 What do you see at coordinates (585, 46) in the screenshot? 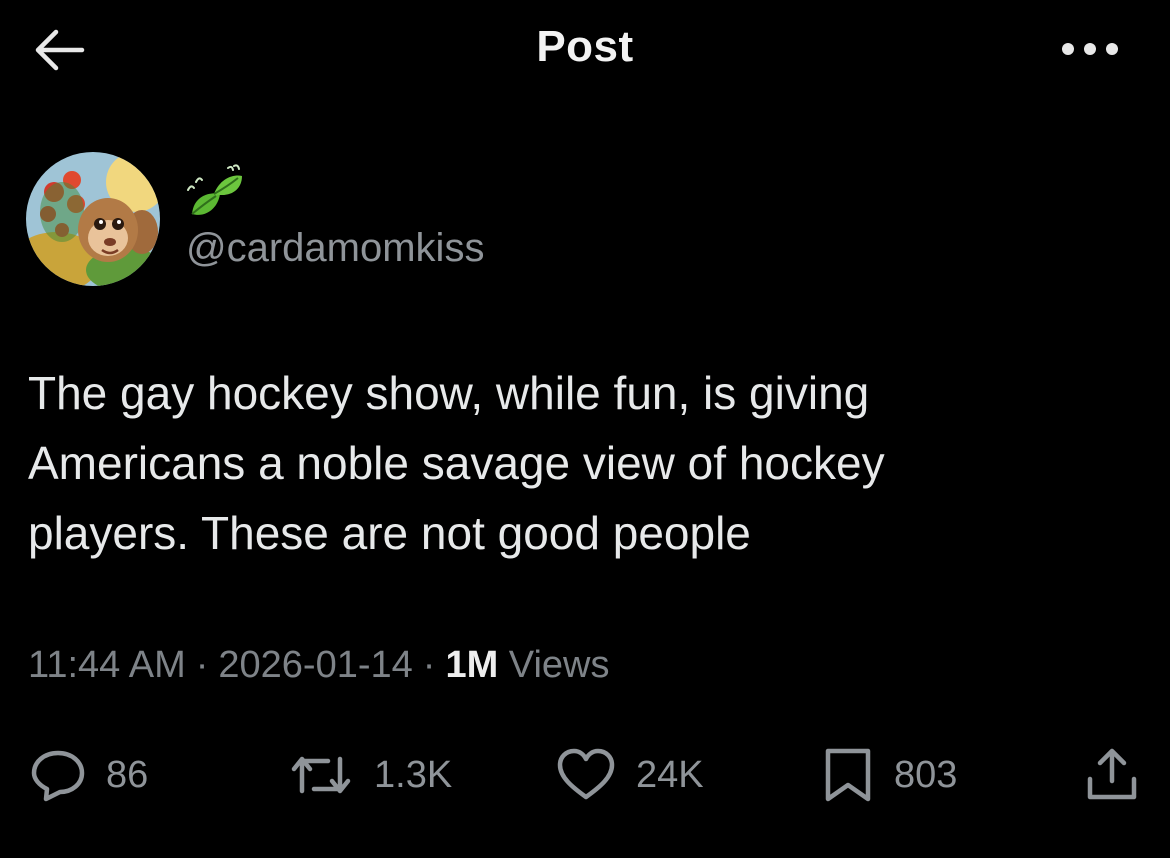
I see `page-title: Post` at bounding box center [585, 46].